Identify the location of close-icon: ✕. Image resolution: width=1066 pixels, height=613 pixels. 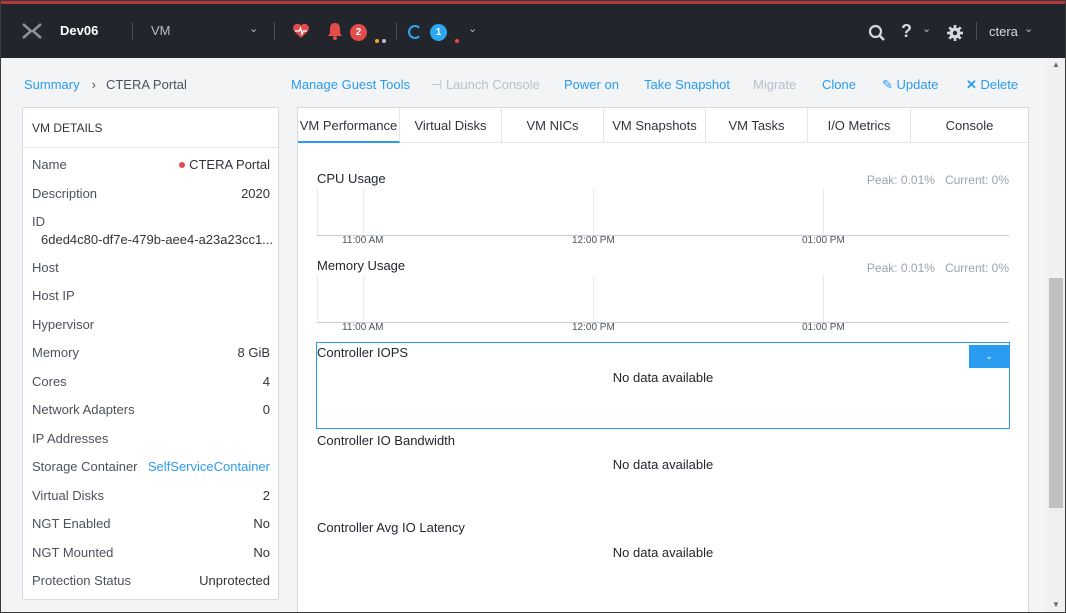
(973, 84).